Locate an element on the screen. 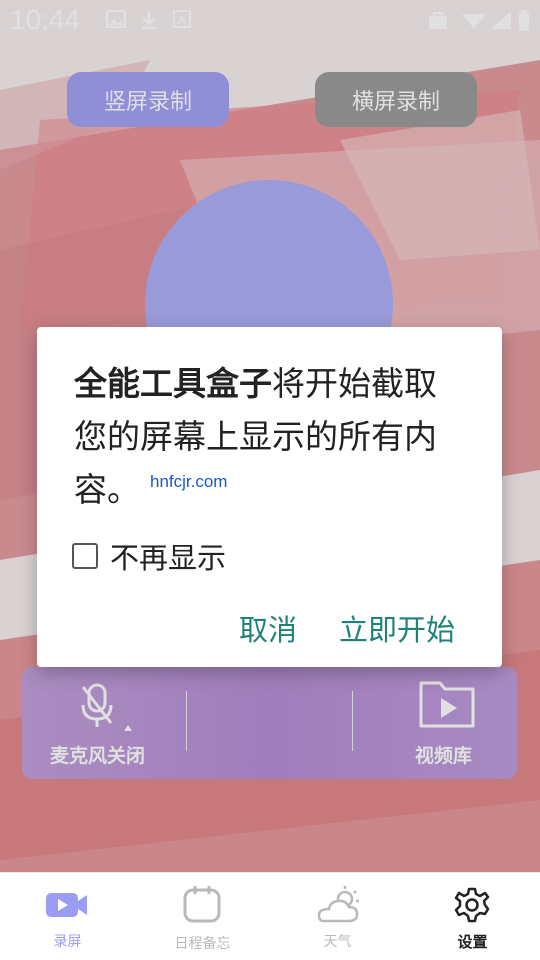 The width and height of the screenshot is (540, 960). dont-show-again-row: 不再显示 is located at coordinates (149, 556).